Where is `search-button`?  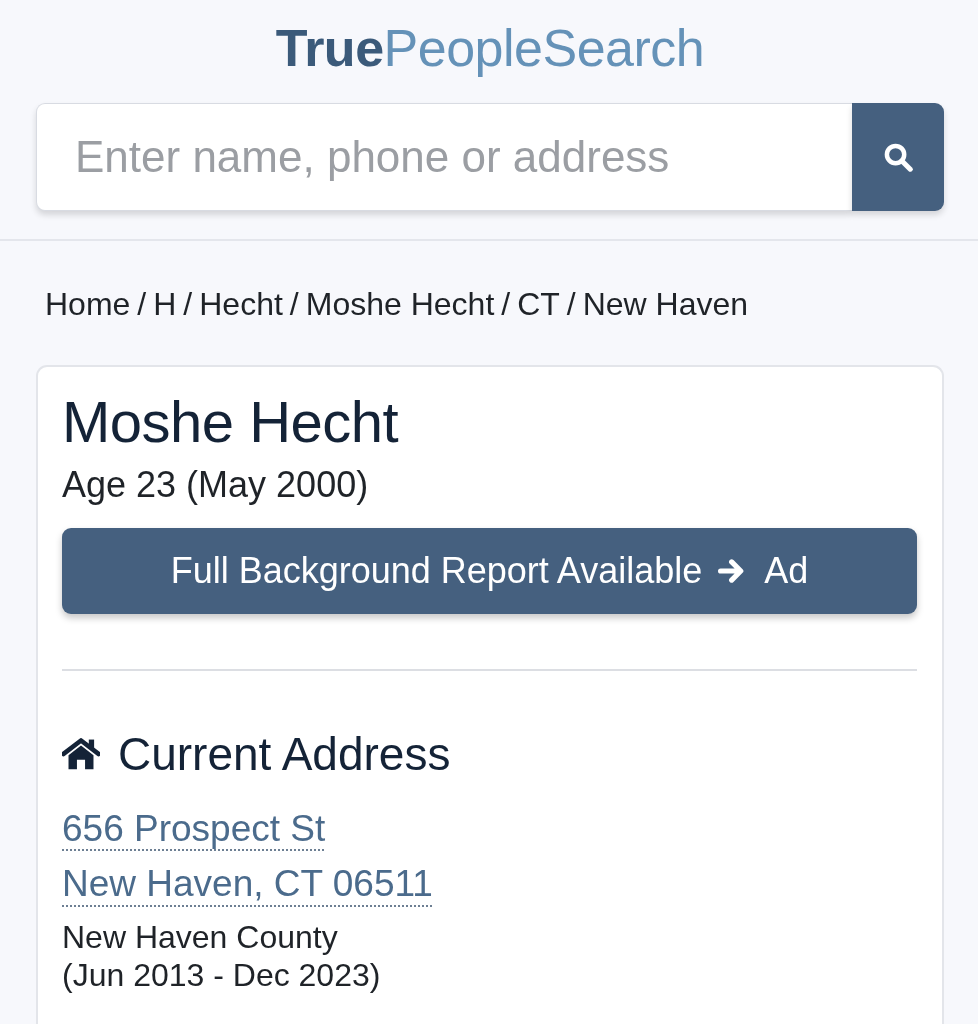 search-button is located at coordinates (898, 157).